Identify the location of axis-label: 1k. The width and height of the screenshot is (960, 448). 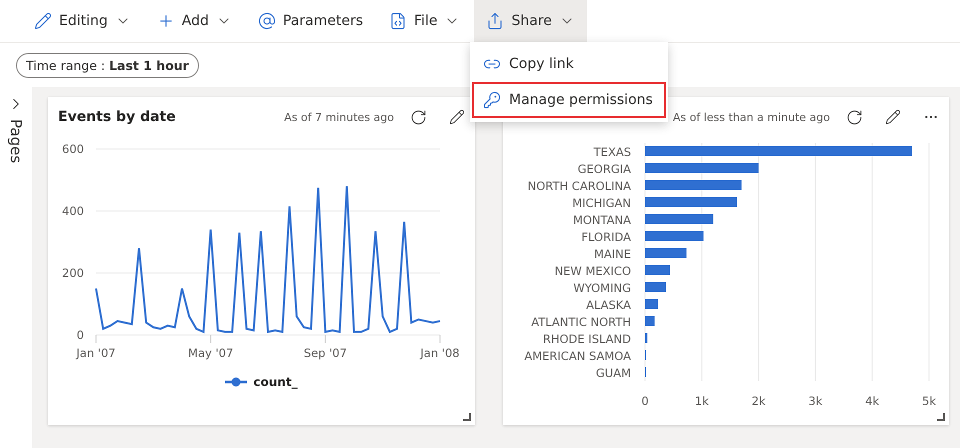
(701, 399).